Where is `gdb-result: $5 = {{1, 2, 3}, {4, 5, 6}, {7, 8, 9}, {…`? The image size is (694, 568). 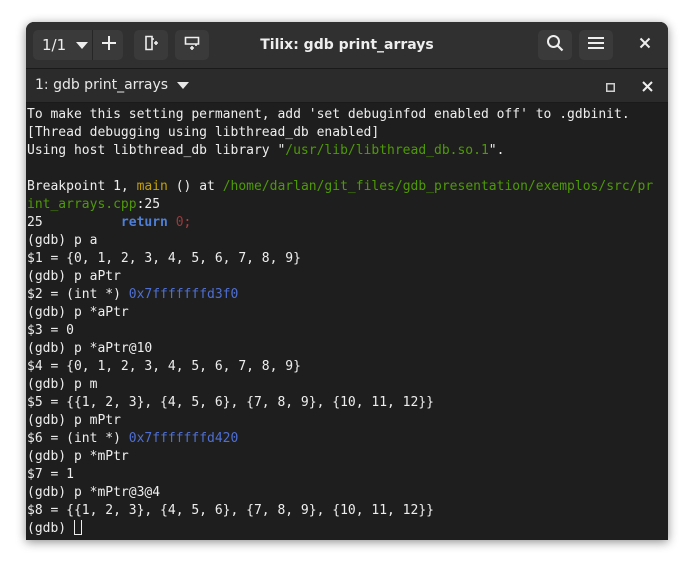 gdb-result: $5 = {{1, 2, 3}, {4, 5, 6}, {7, 8, 9}, {… is located at coordinates (230, 402).